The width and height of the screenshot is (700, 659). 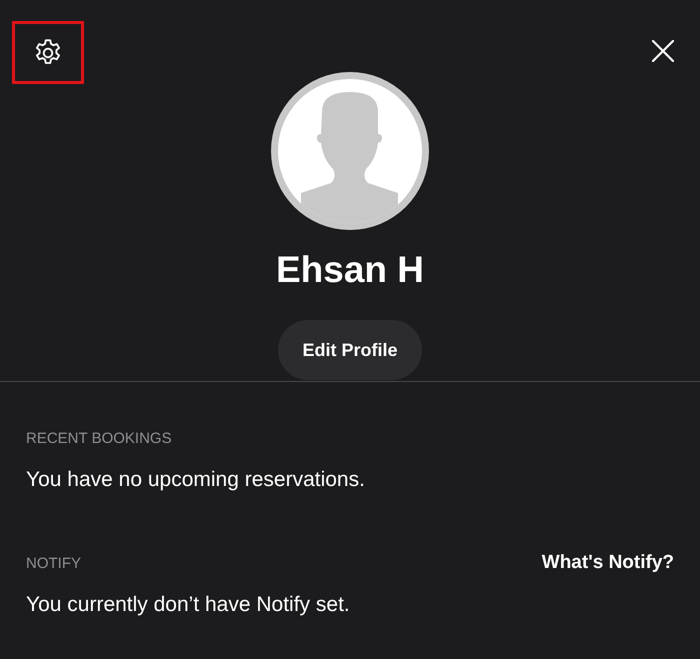 I want to click on close-button, so click(x=663, y=51).